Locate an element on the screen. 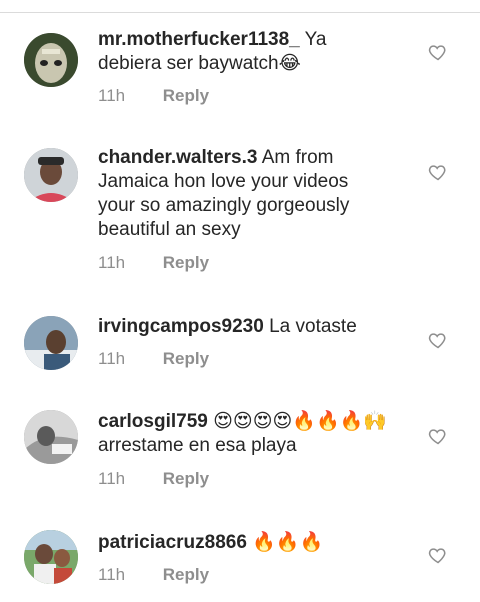  comment-body: patriciacruz8866 🔥🔥🔥 is located at coordinates (243, 543).